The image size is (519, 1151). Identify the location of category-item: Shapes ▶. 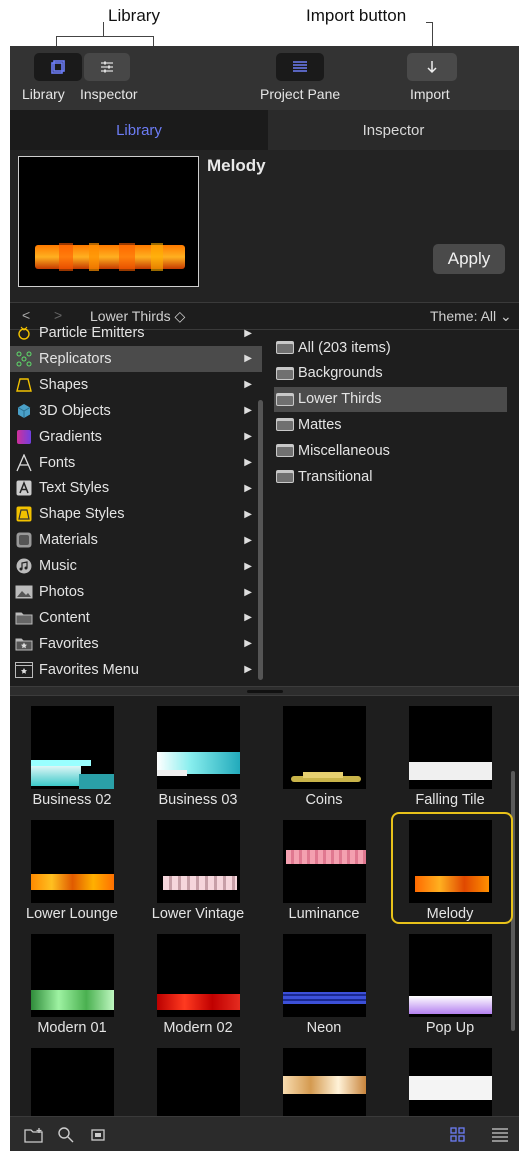
(136, 385).